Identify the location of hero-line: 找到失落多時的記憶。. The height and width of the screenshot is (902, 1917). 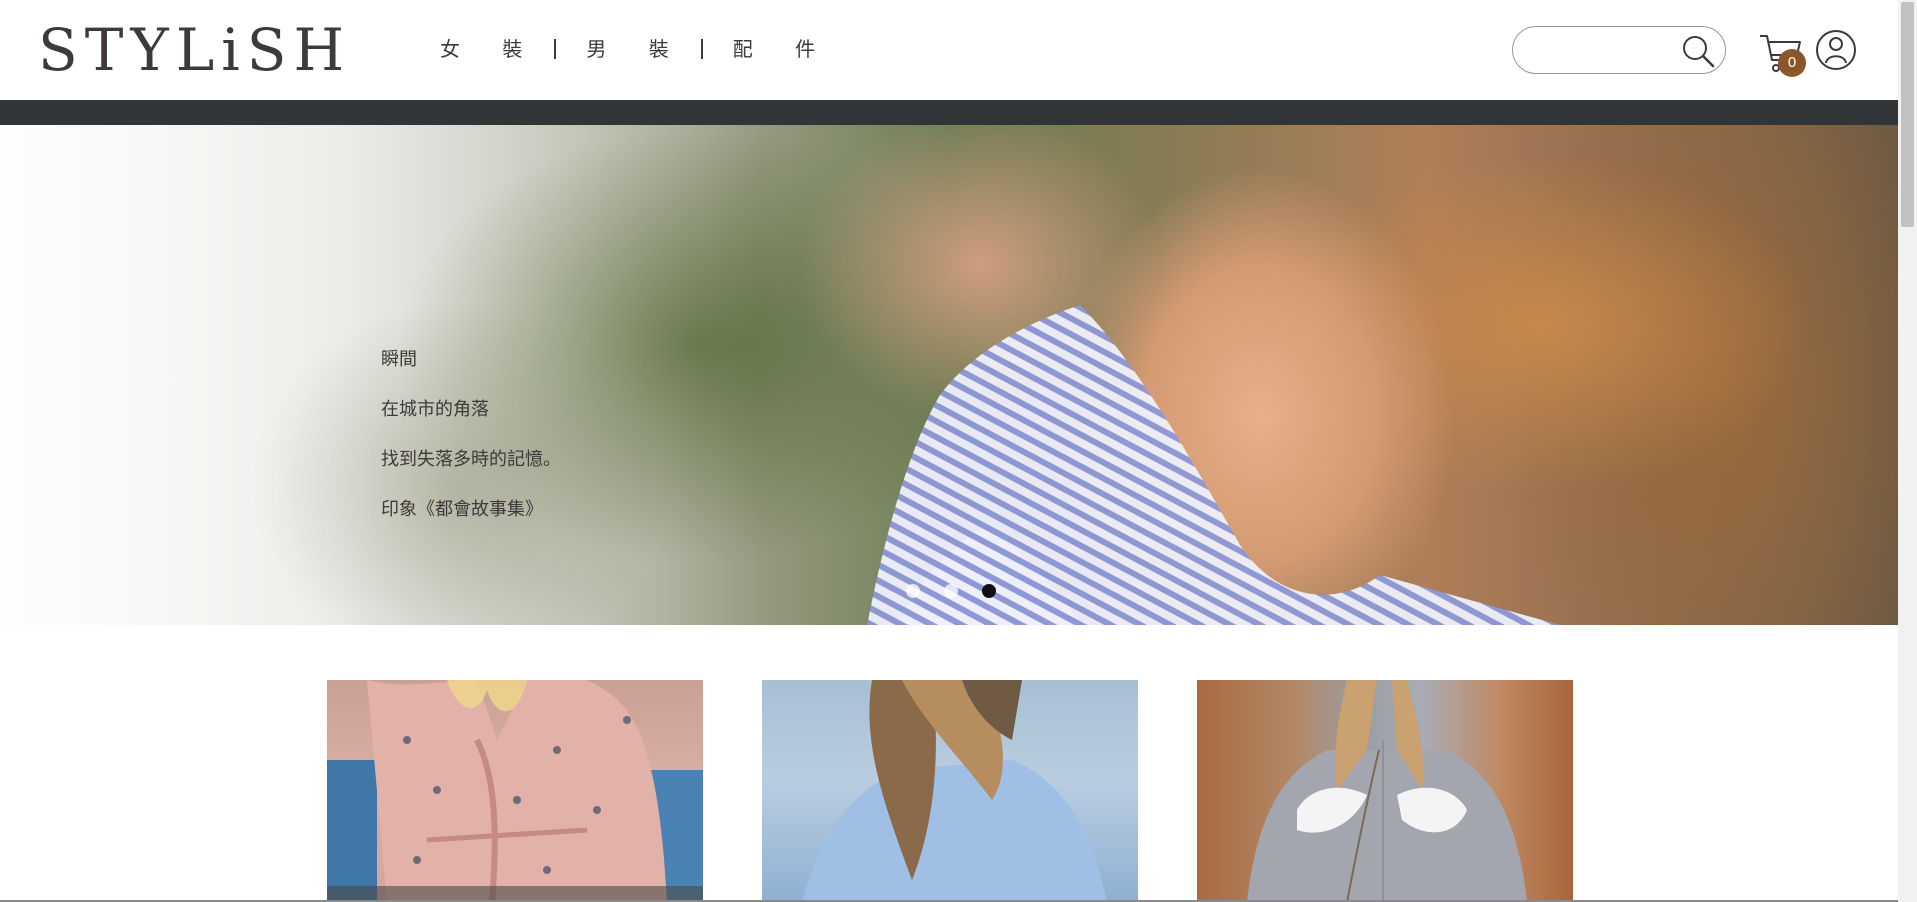
(471, 459).